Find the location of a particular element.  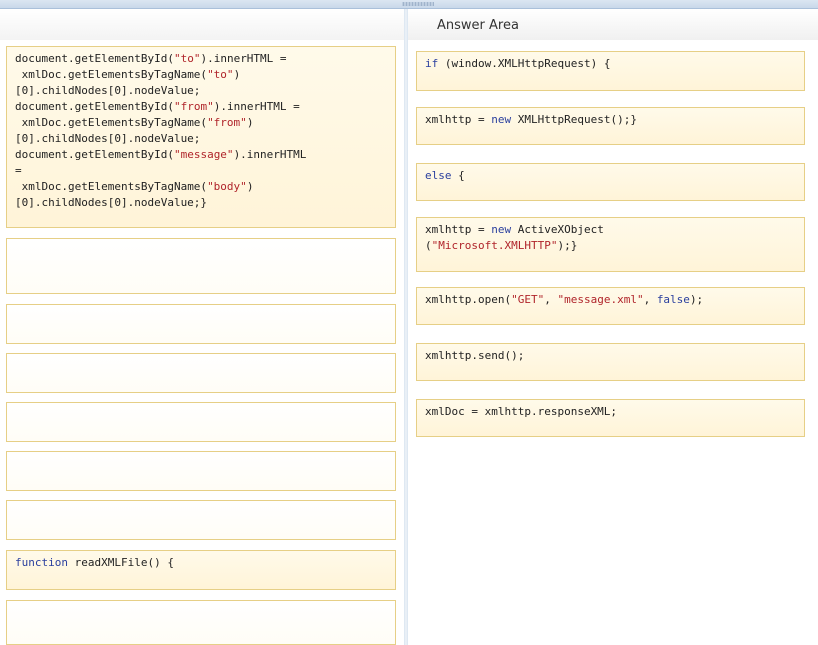

code-keyword: new is located at coordinates (501, 119).